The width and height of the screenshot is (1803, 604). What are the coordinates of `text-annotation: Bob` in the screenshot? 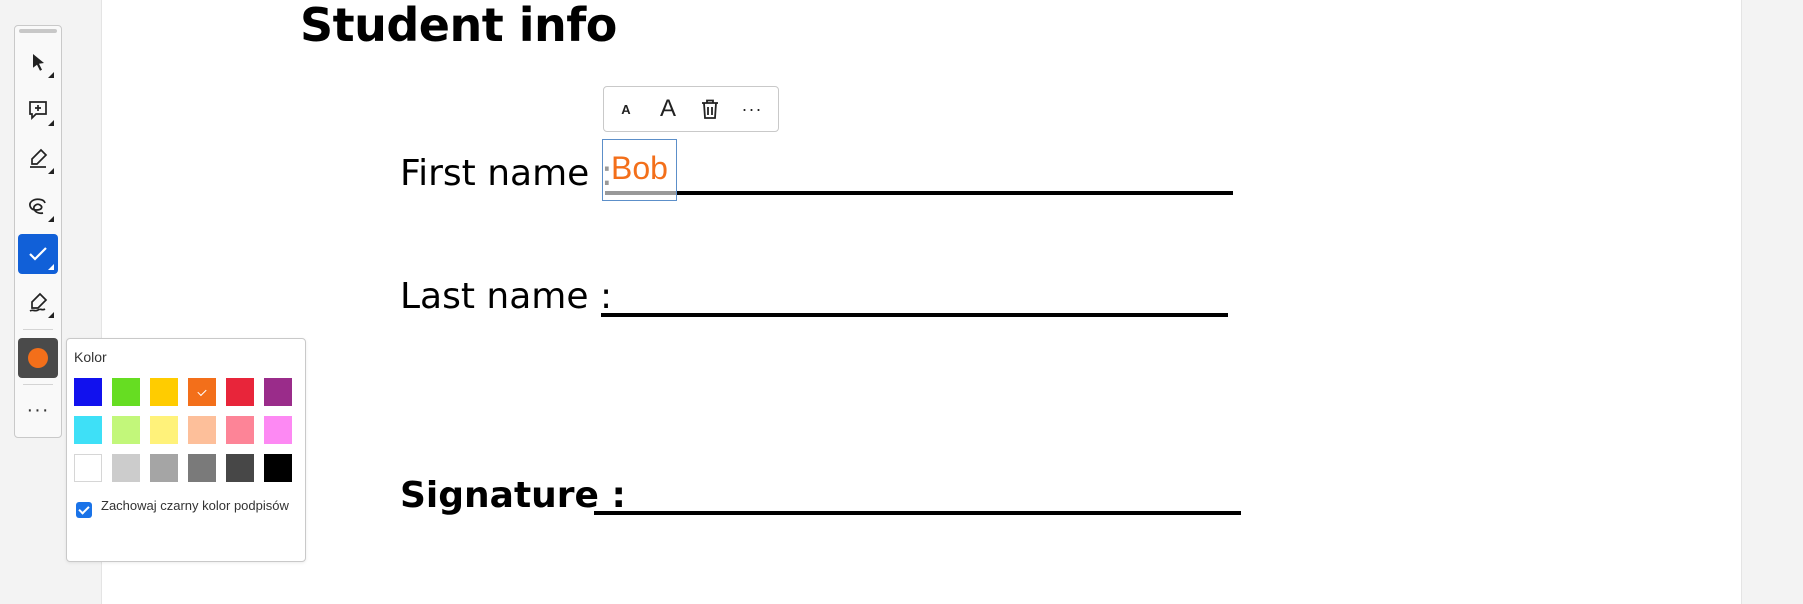 It's located at (639, 170).